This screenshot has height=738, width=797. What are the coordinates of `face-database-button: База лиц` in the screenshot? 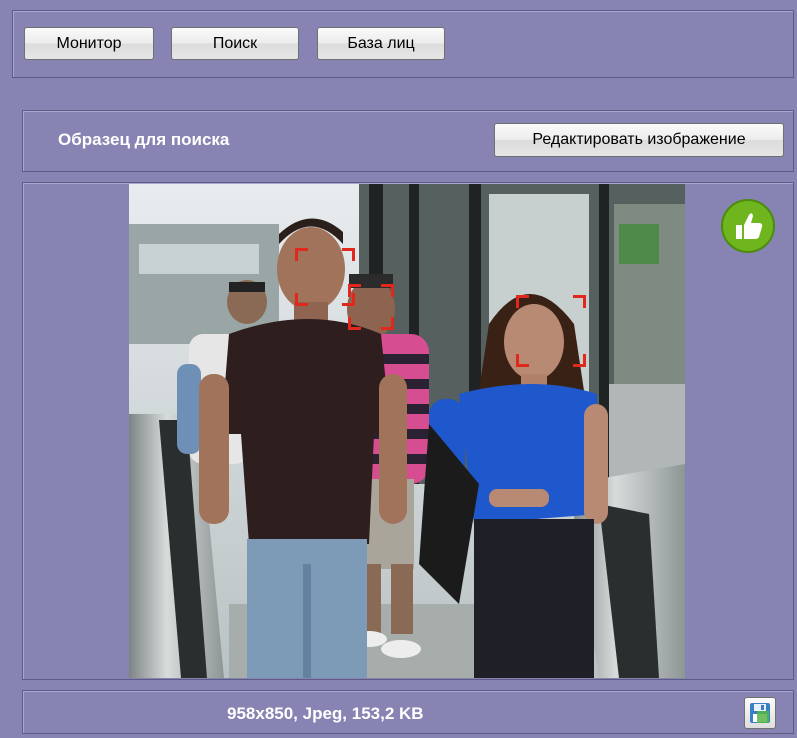 It's located at (381, 43).